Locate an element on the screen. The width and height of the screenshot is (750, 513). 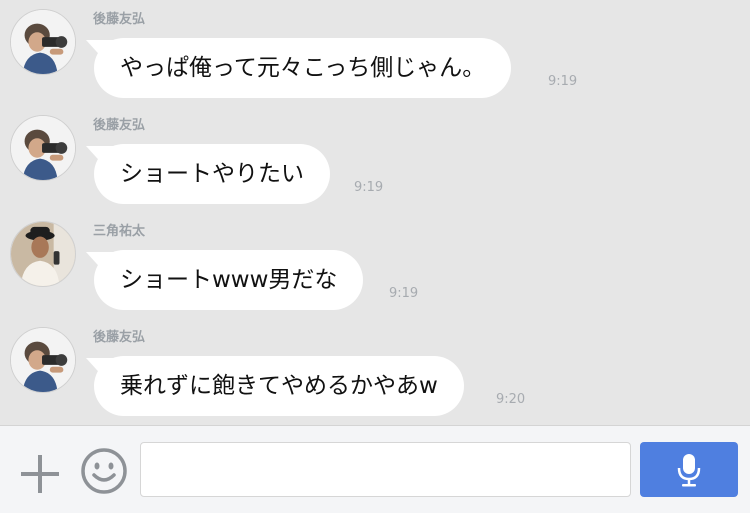
avatar-photo-hat-man is located at coordinates (43, 254).